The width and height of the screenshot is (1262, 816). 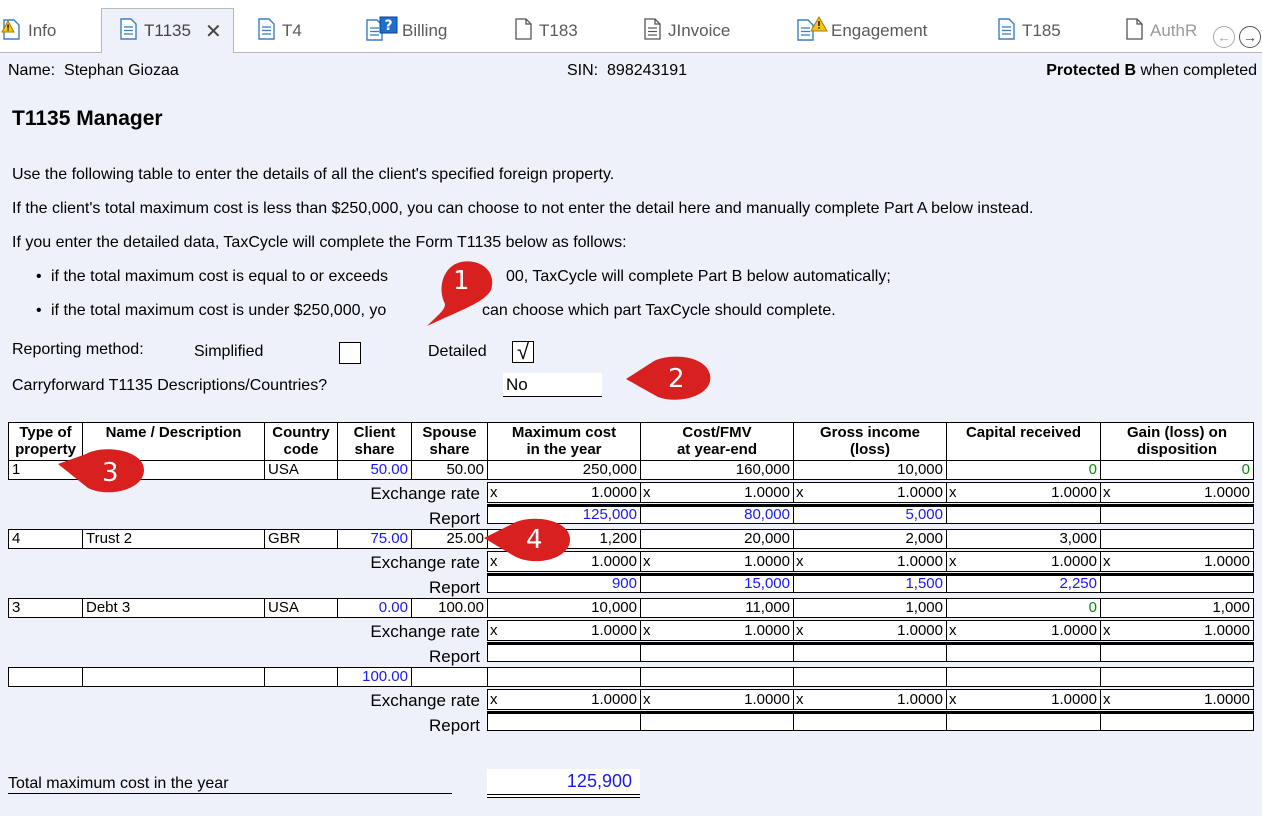 What do you see at coordinates (425, 700) in the screenshot?
I see `exchange-rate-label: Exchange rate` at bounding box center [425, 700].